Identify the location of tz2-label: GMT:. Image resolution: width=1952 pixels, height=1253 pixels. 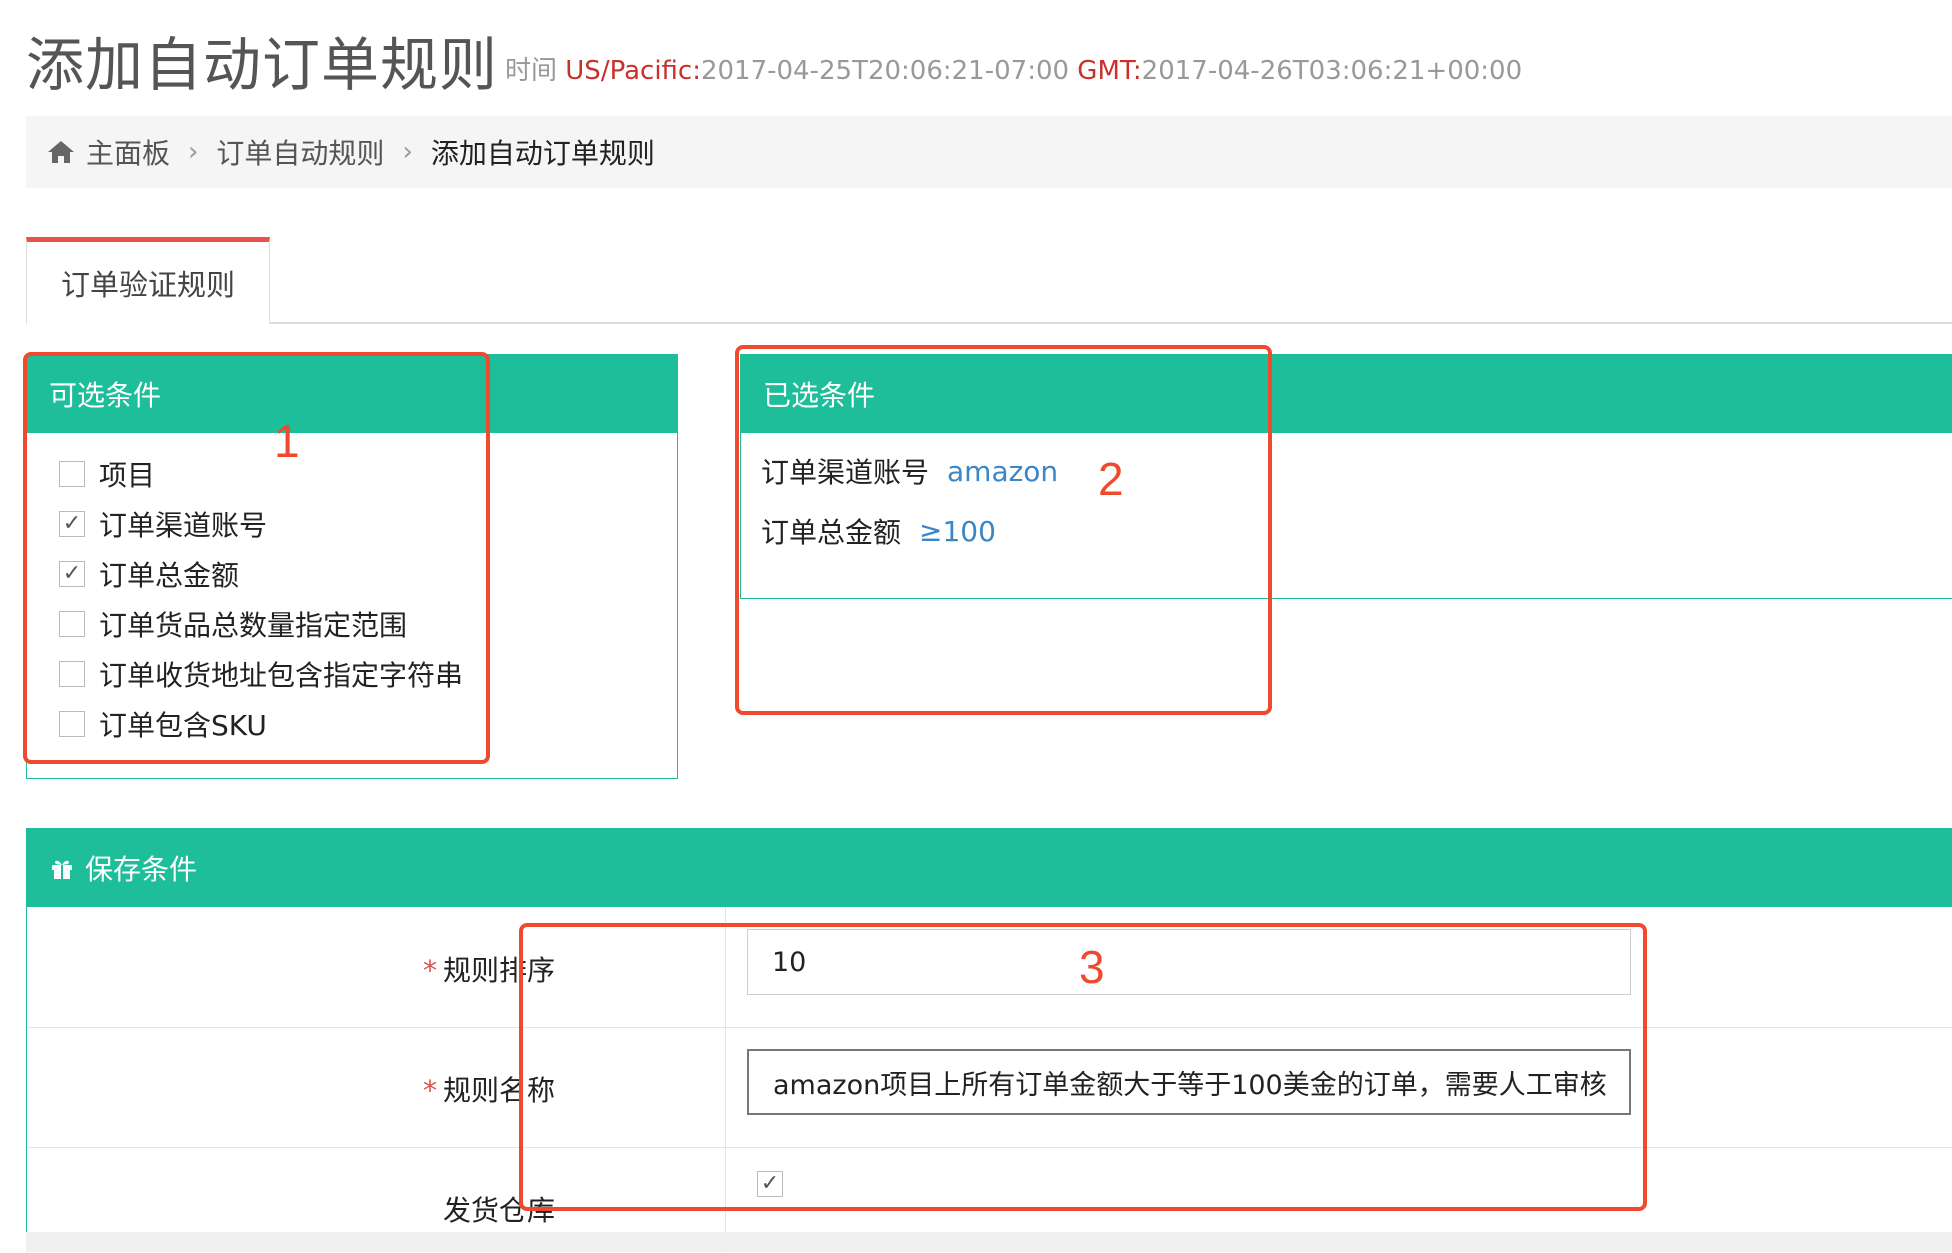
(1109, 71).